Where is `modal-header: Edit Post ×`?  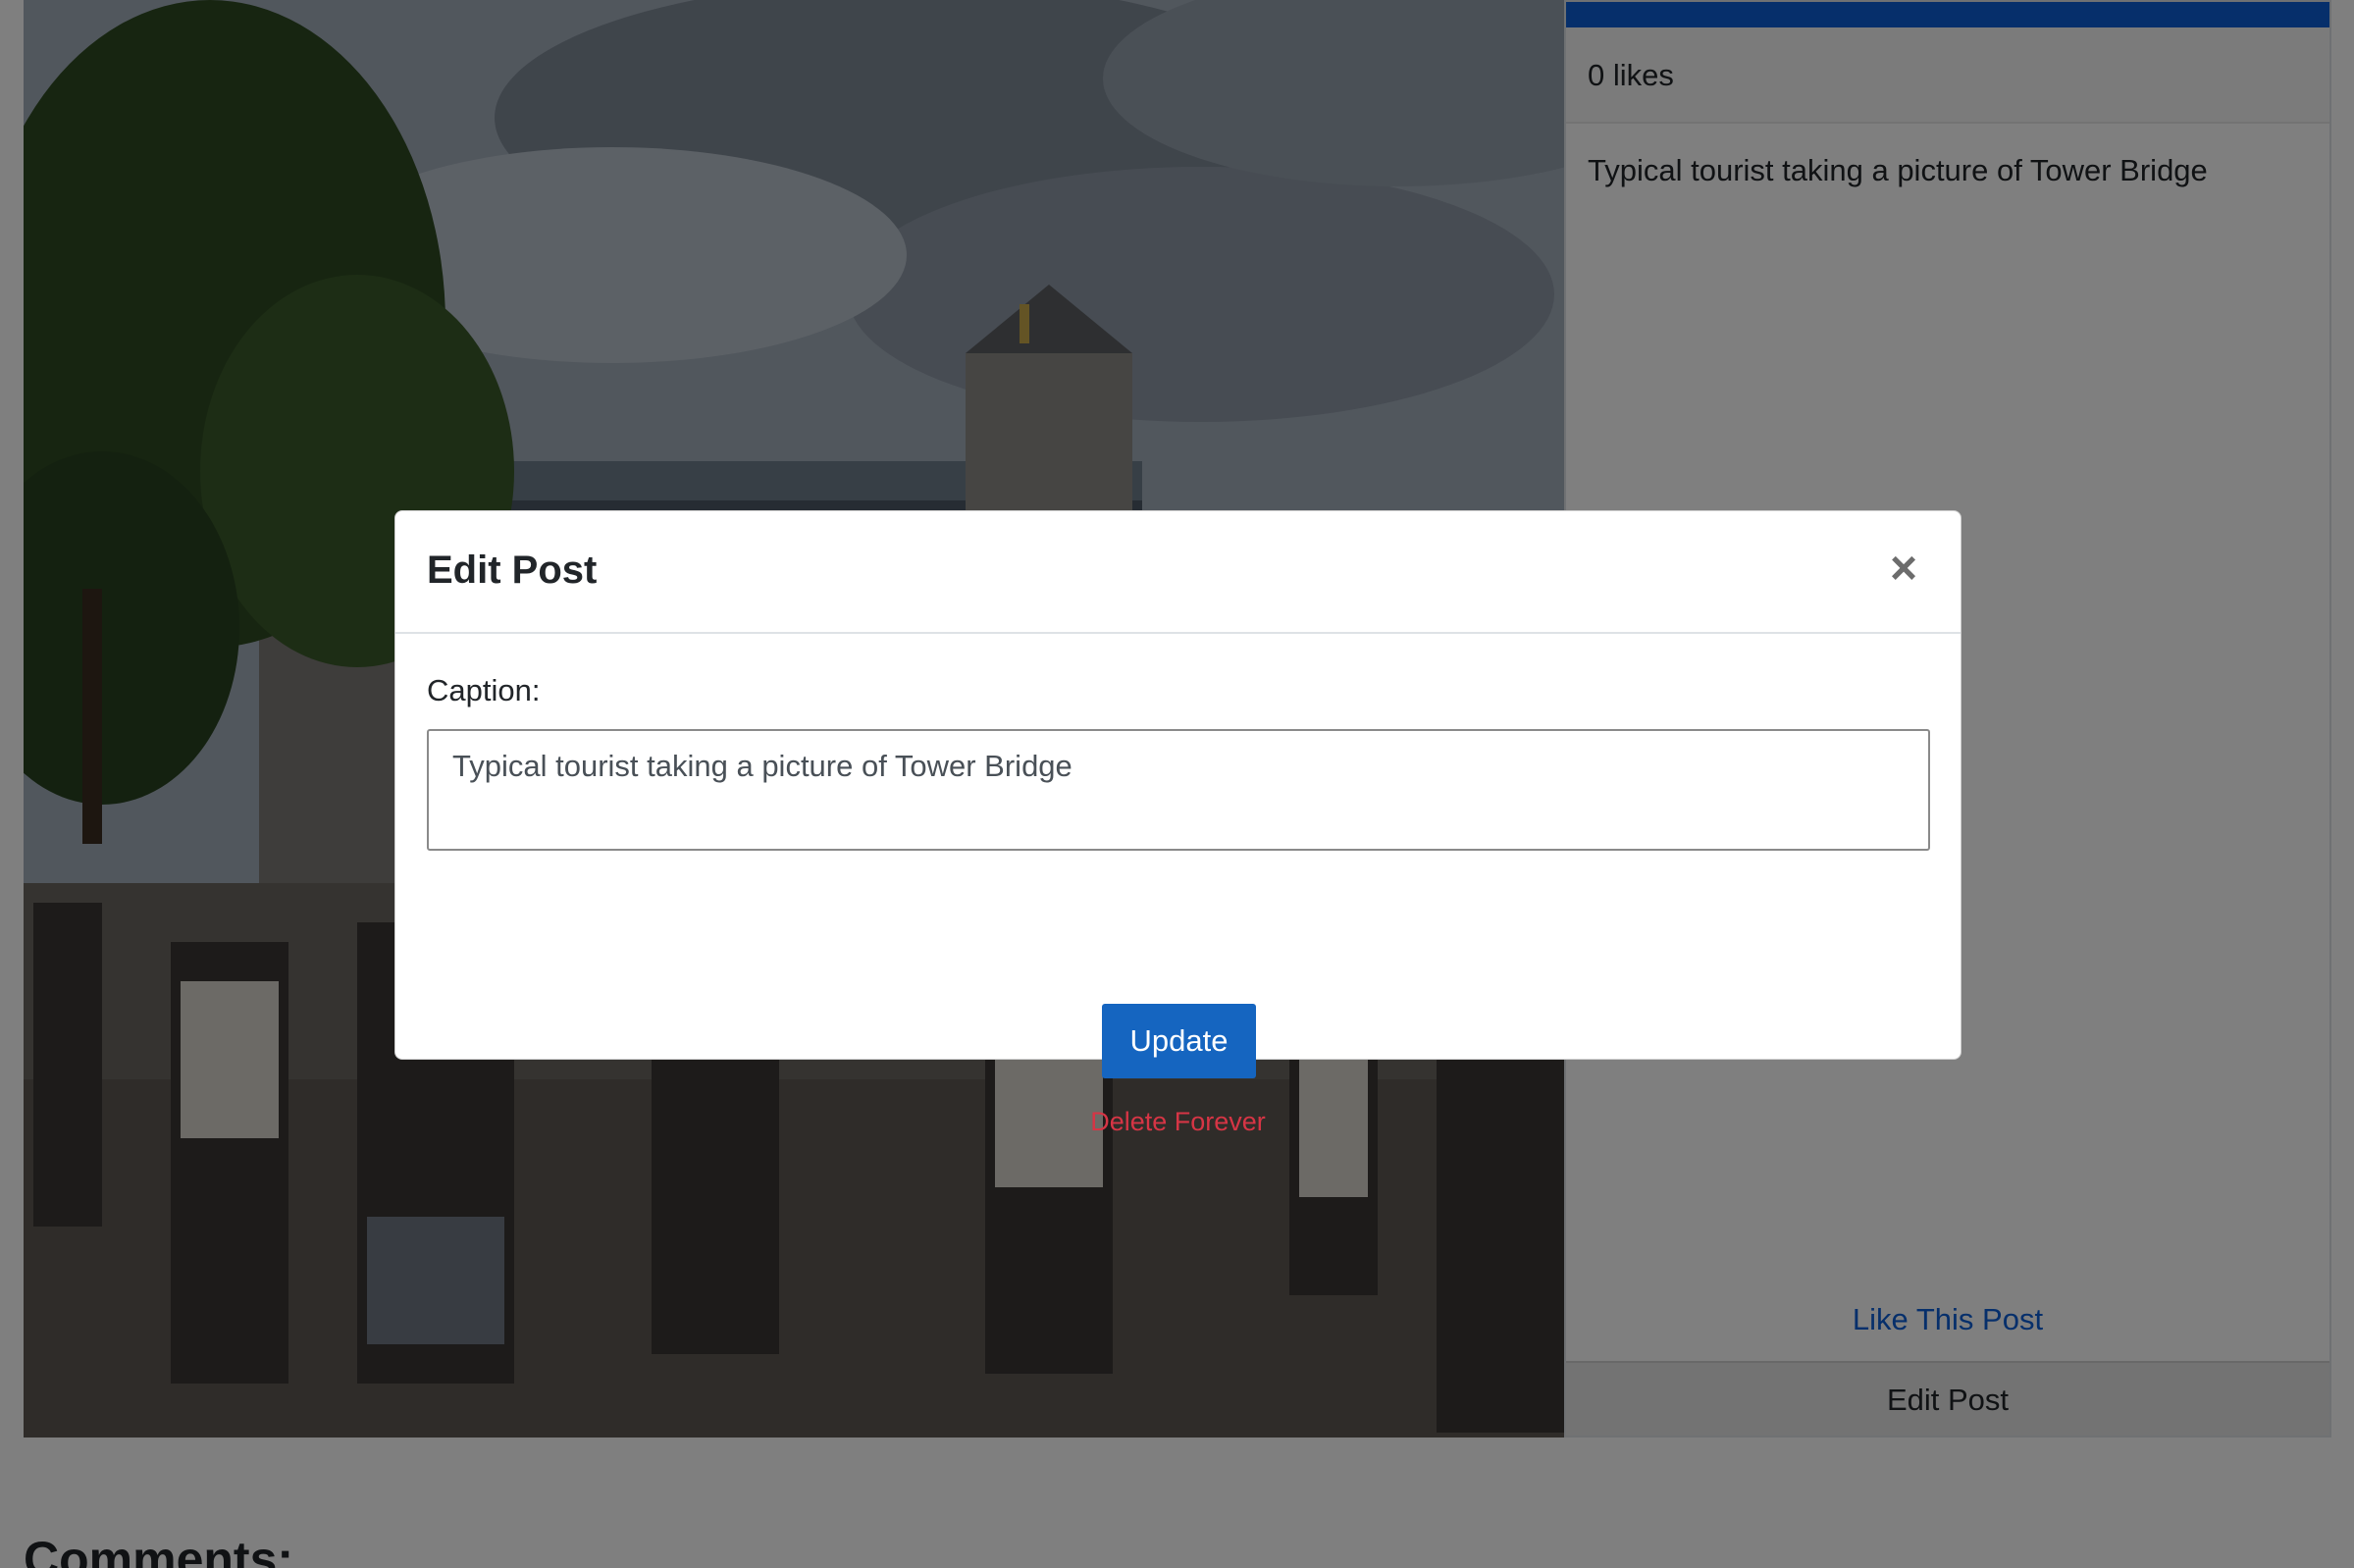
modal-header: Edit Post × is located at coordinates (1178, 572).